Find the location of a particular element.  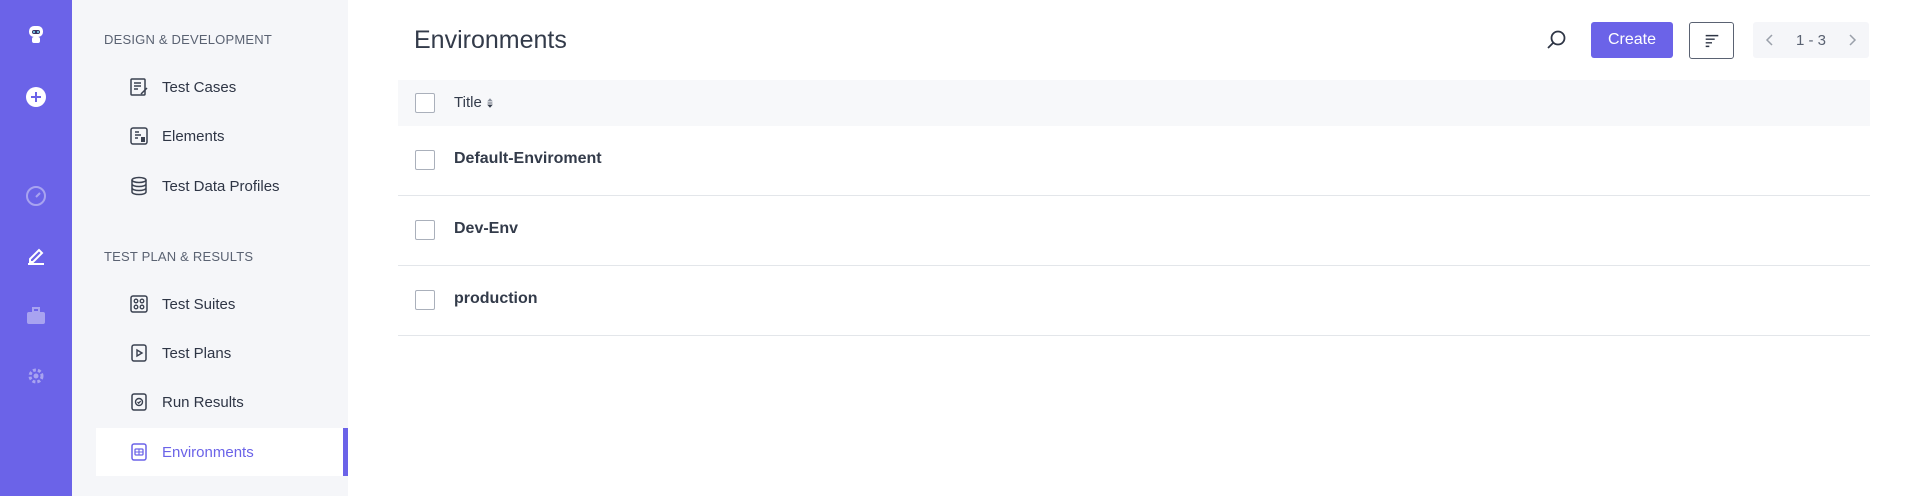

sidebar-item-label: Test Data Profiles is located at coordinates (221, 186).